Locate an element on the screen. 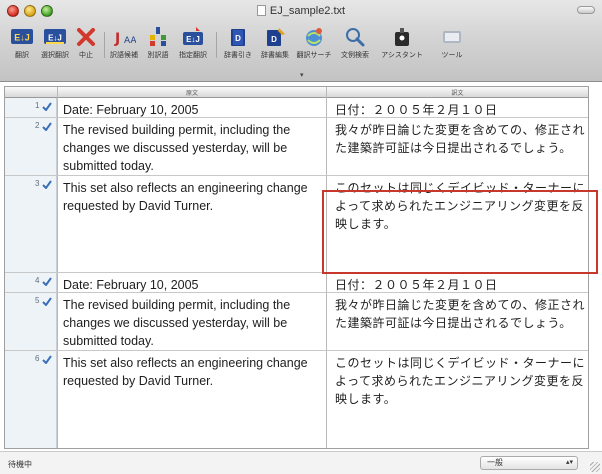 The width and height of the screenshot is (602, 474). svg-text: AA is located at coordinates (130, 41).